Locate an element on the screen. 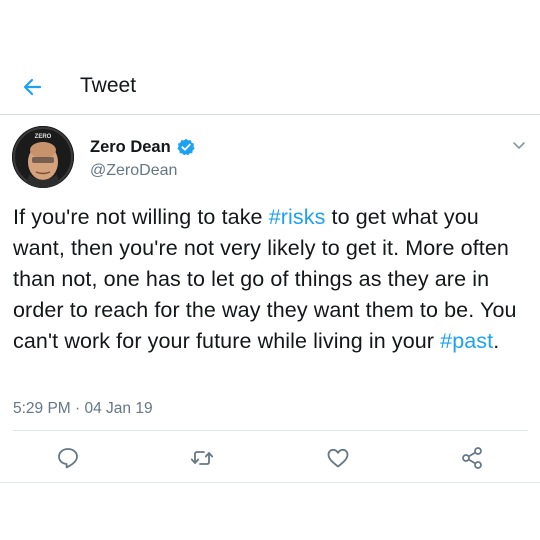 The width and height of the screenshot is (540, 540). hashtag-link-risks: #risks is located at coordinates (297, 217).